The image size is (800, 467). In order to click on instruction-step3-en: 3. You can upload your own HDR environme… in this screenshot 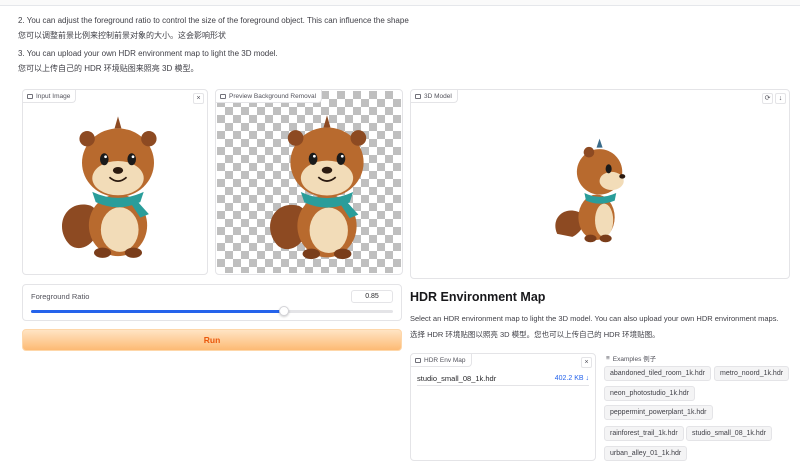, I will do `click(148, 53)`.